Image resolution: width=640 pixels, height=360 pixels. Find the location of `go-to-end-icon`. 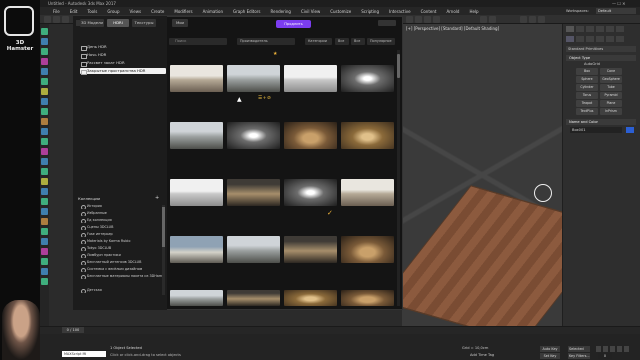

go-to-end-icon is located at coordinates (626, 349).